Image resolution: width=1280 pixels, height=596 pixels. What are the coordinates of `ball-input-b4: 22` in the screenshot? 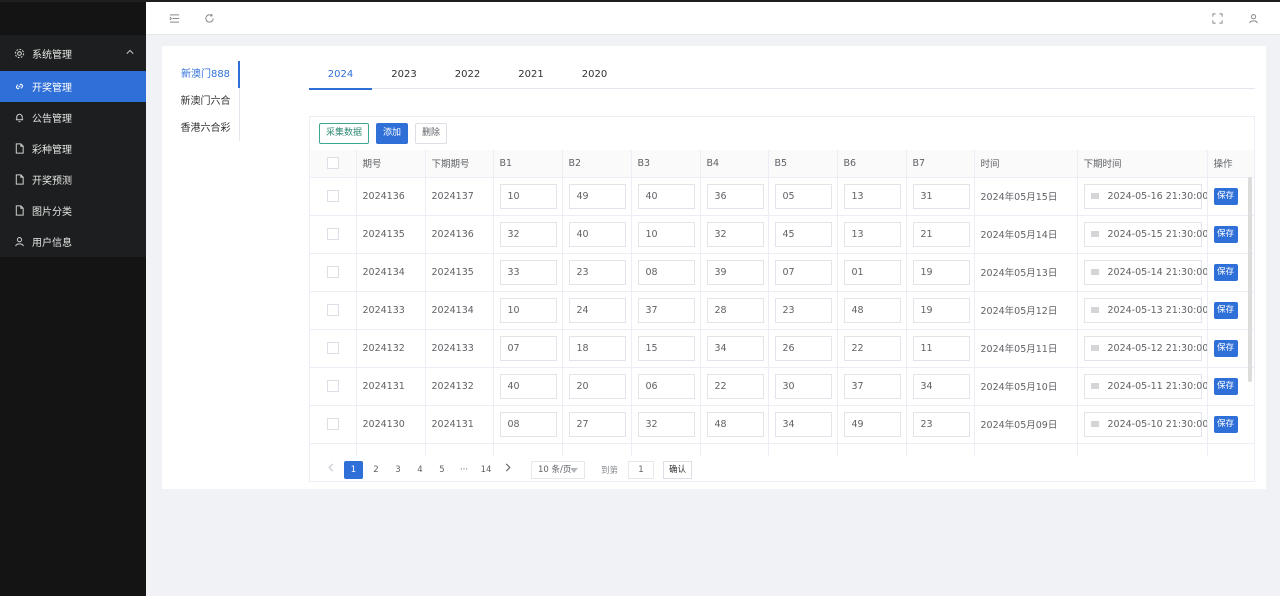 It's located at (735, 386).